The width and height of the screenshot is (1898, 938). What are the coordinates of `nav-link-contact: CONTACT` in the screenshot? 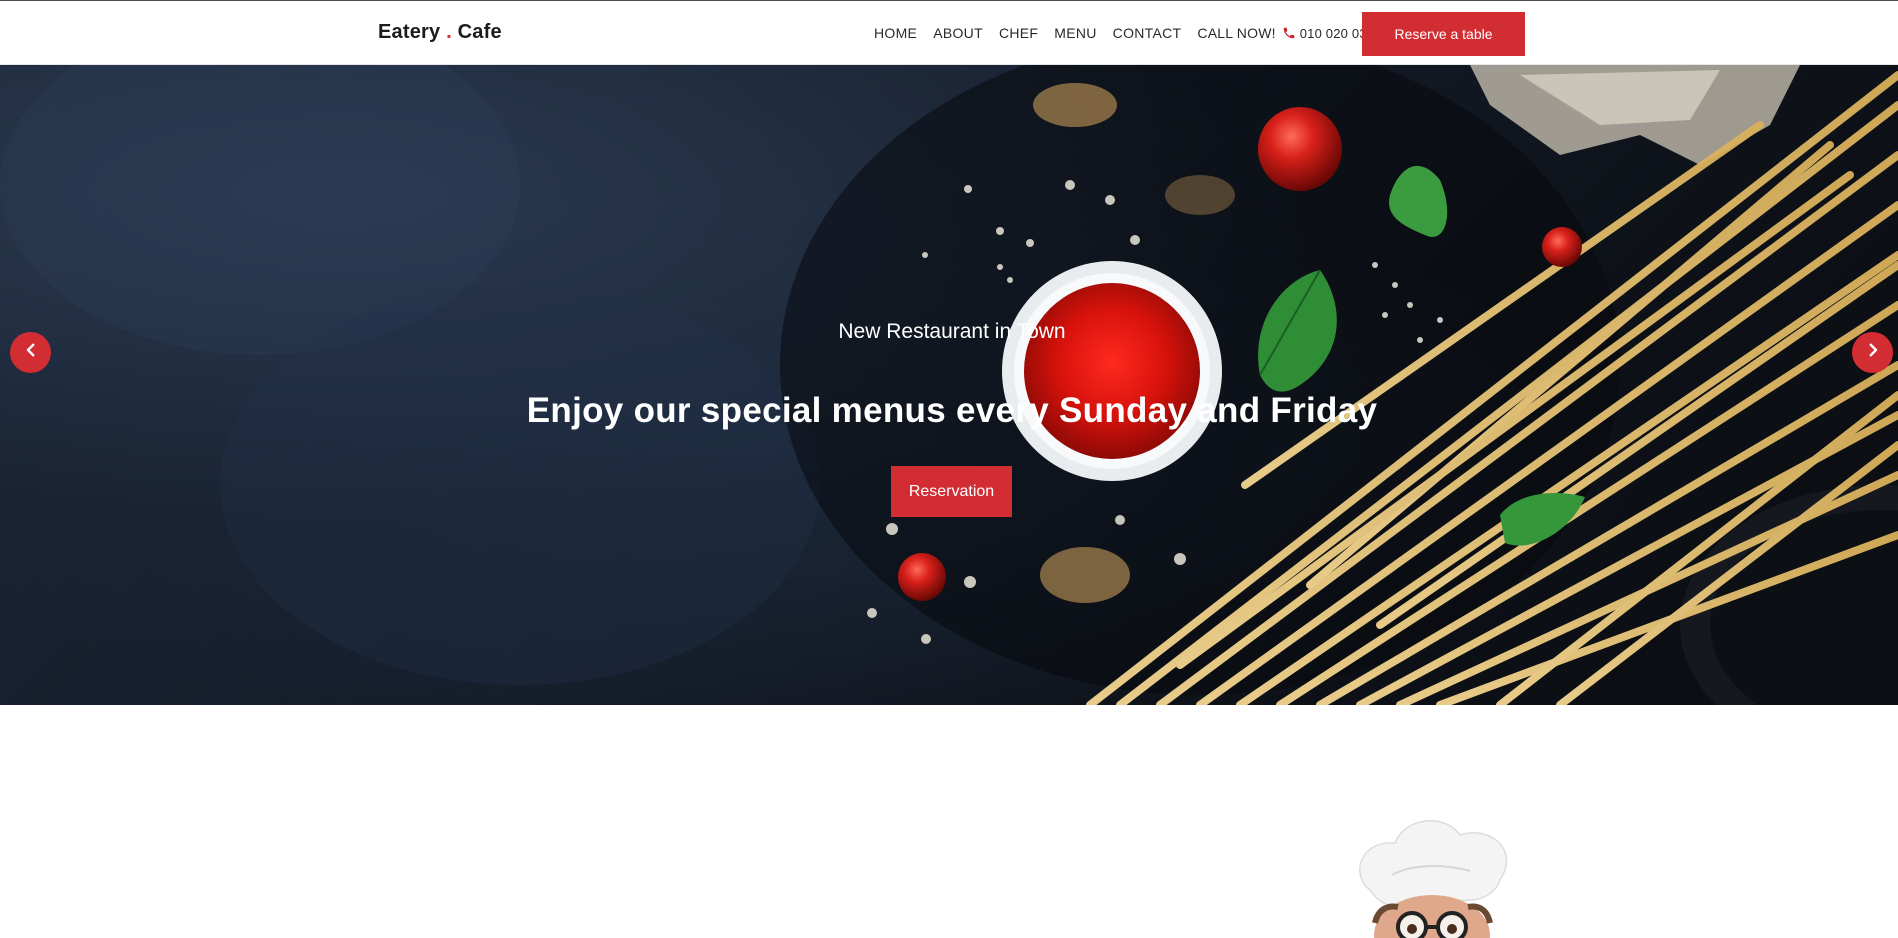 It's located at (1147, 33).